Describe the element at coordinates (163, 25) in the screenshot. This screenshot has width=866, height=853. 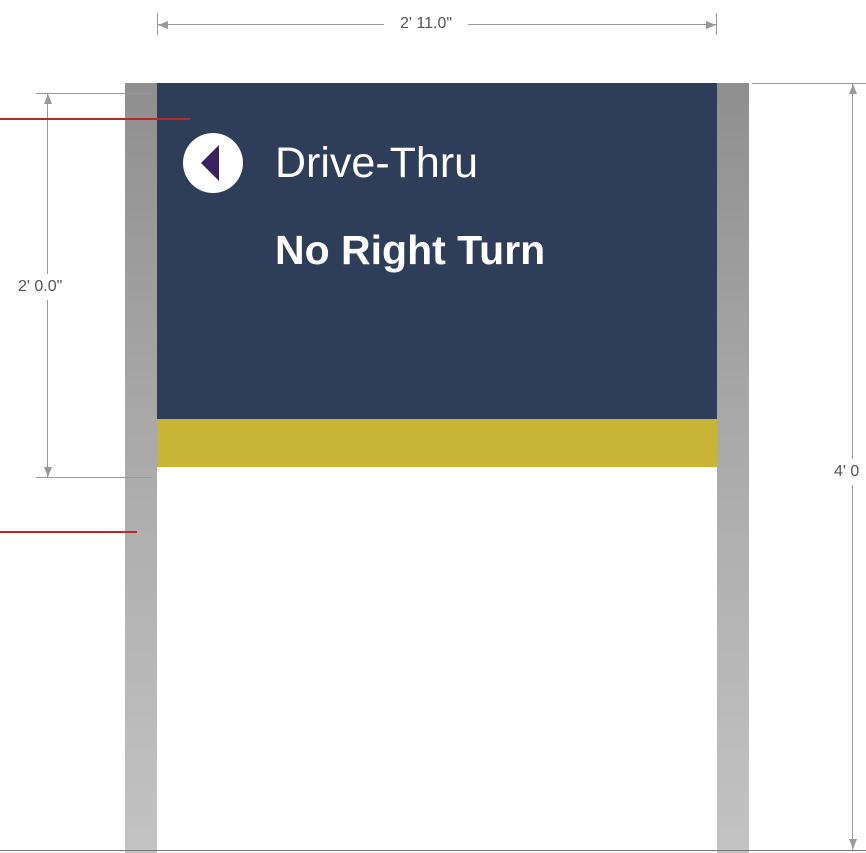
I see `width-dim-arrow-left` at that location.